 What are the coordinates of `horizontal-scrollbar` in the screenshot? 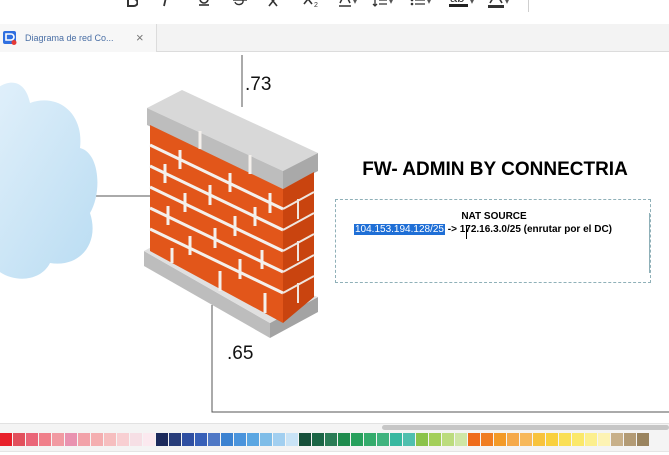 It's located at (525, 427).